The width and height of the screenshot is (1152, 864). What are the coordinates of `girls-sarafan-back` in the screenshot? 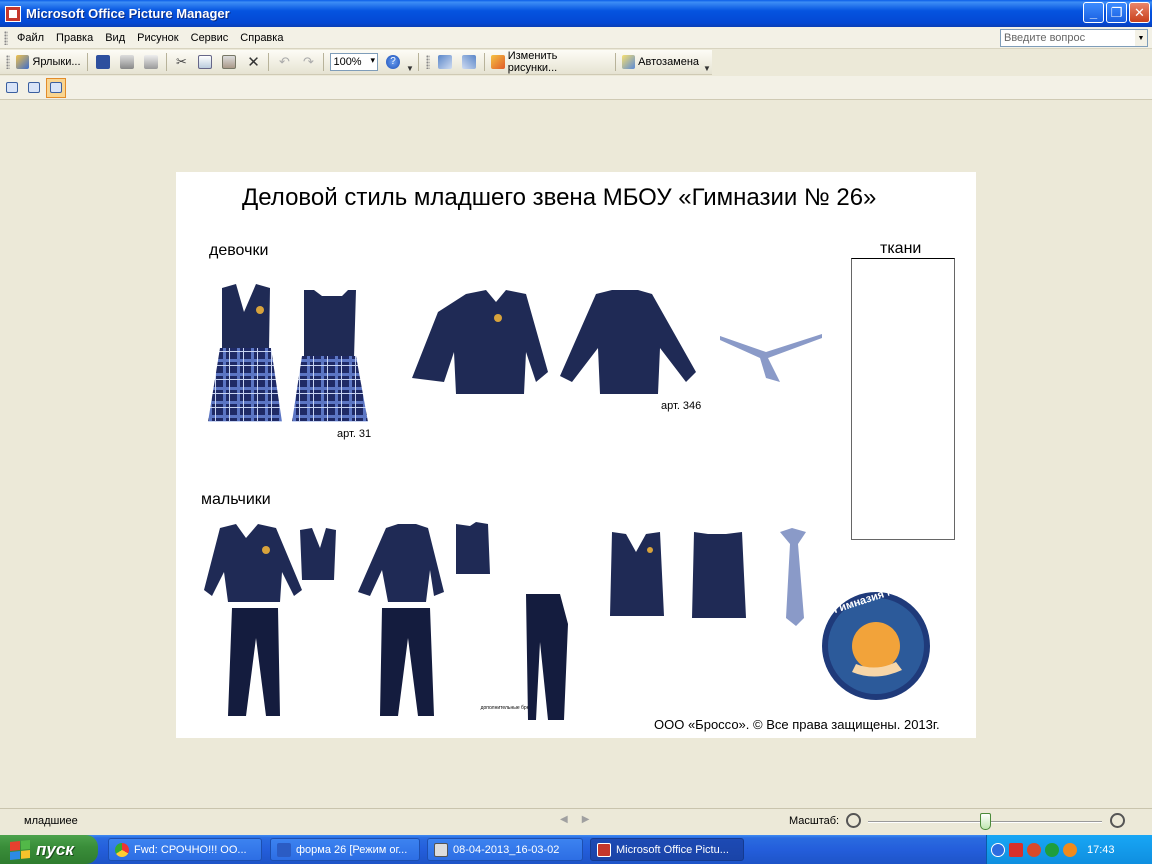 It's located at (330, 356).